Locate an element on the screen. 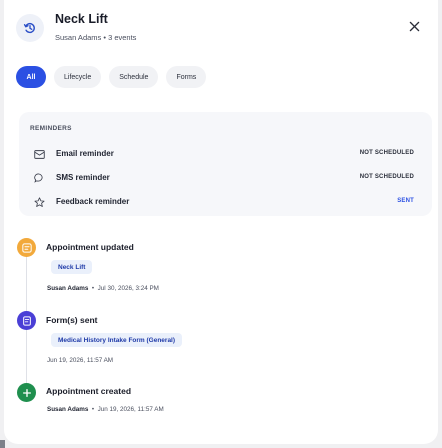  reminder-label: Feedback reminder is located at coordinates (93, 201).